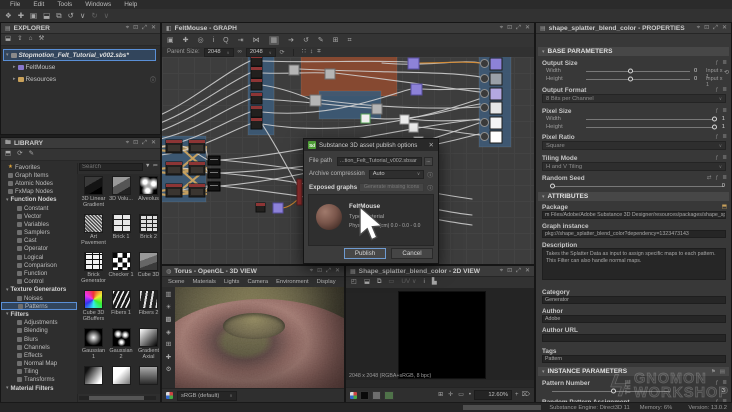 Image resolution: width=732 pixels, height=412 pixels. Describe the element at coordinates (39, 233) in the screenshot. I see `library-tree-item-samplers: Samplers` at that location.